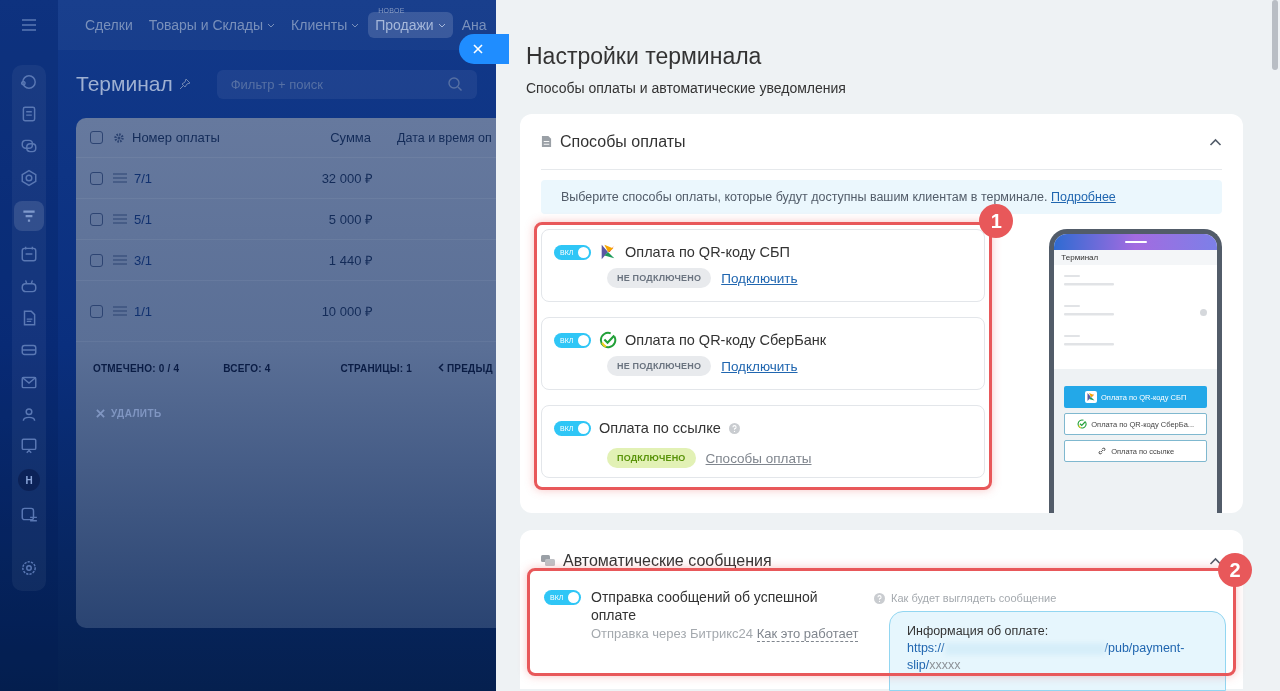 The height and width of the screenshot is (691, 1280). I want to click on table-cell-text: 10 000 ₽, so click(346, 311).